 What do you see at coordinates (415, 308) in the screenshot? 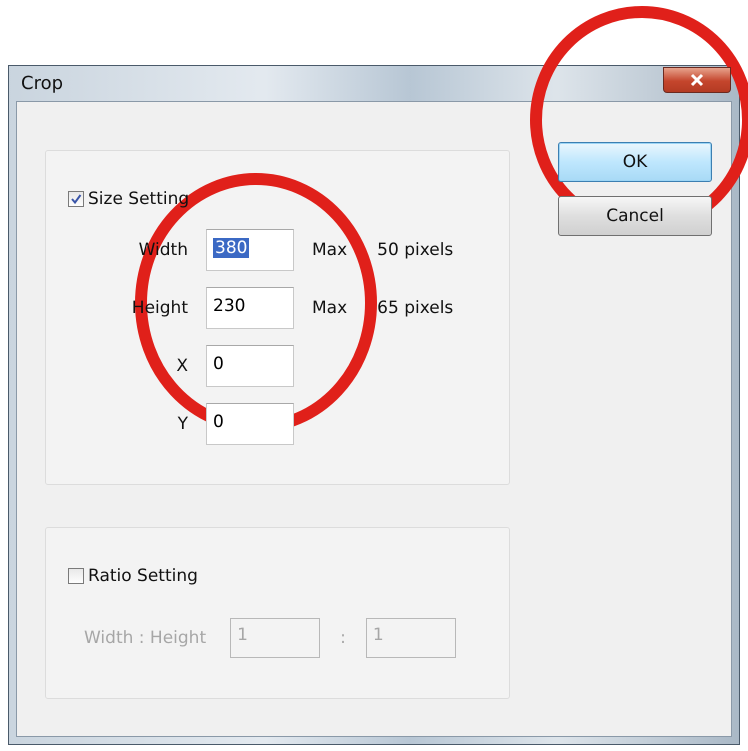
I see `max-hint: 65 pixels` at bounding box center [415, 308].